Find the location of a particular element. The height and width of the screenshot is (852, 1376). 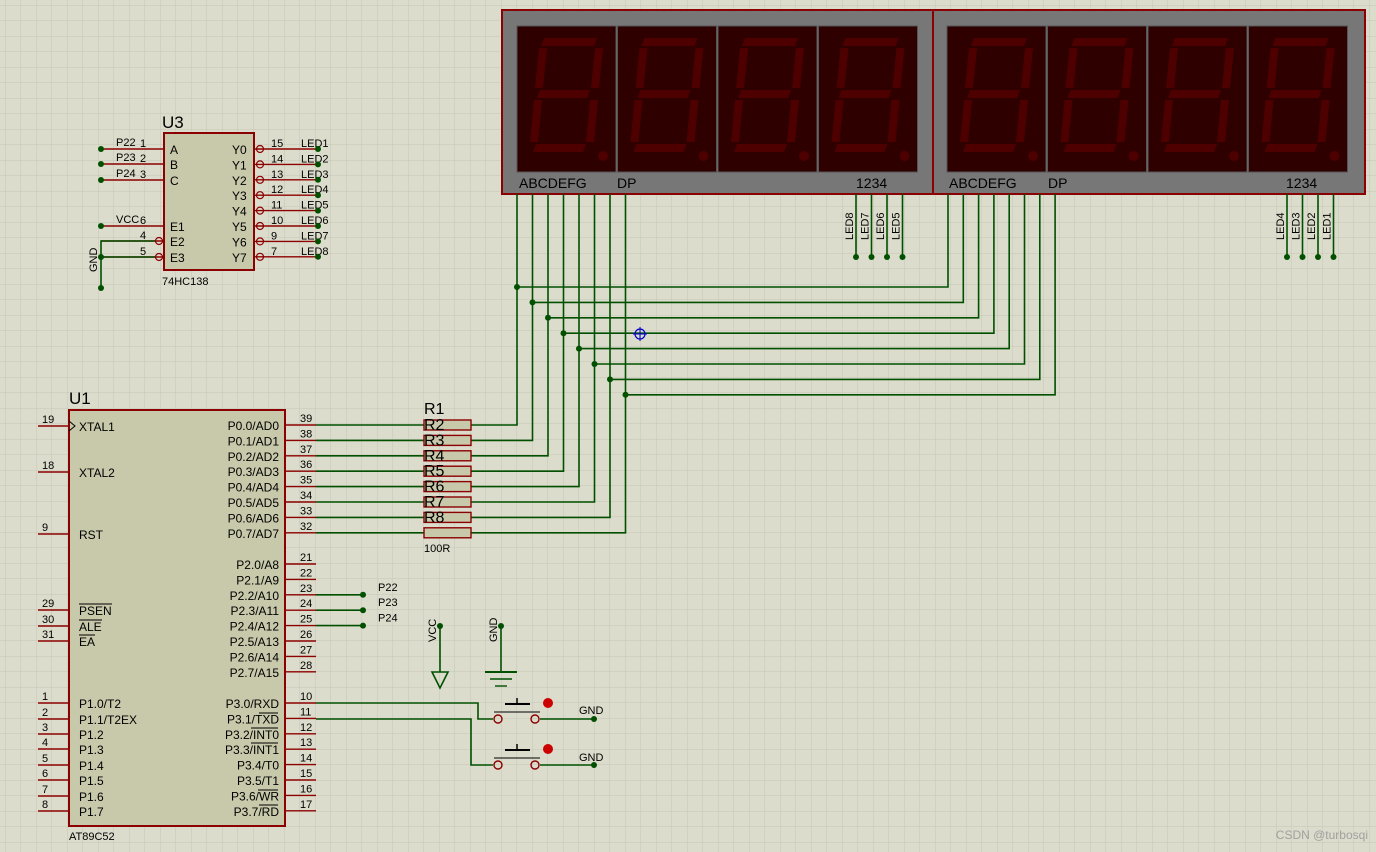

pin-number: 9 is located at coordinates (45, 528).